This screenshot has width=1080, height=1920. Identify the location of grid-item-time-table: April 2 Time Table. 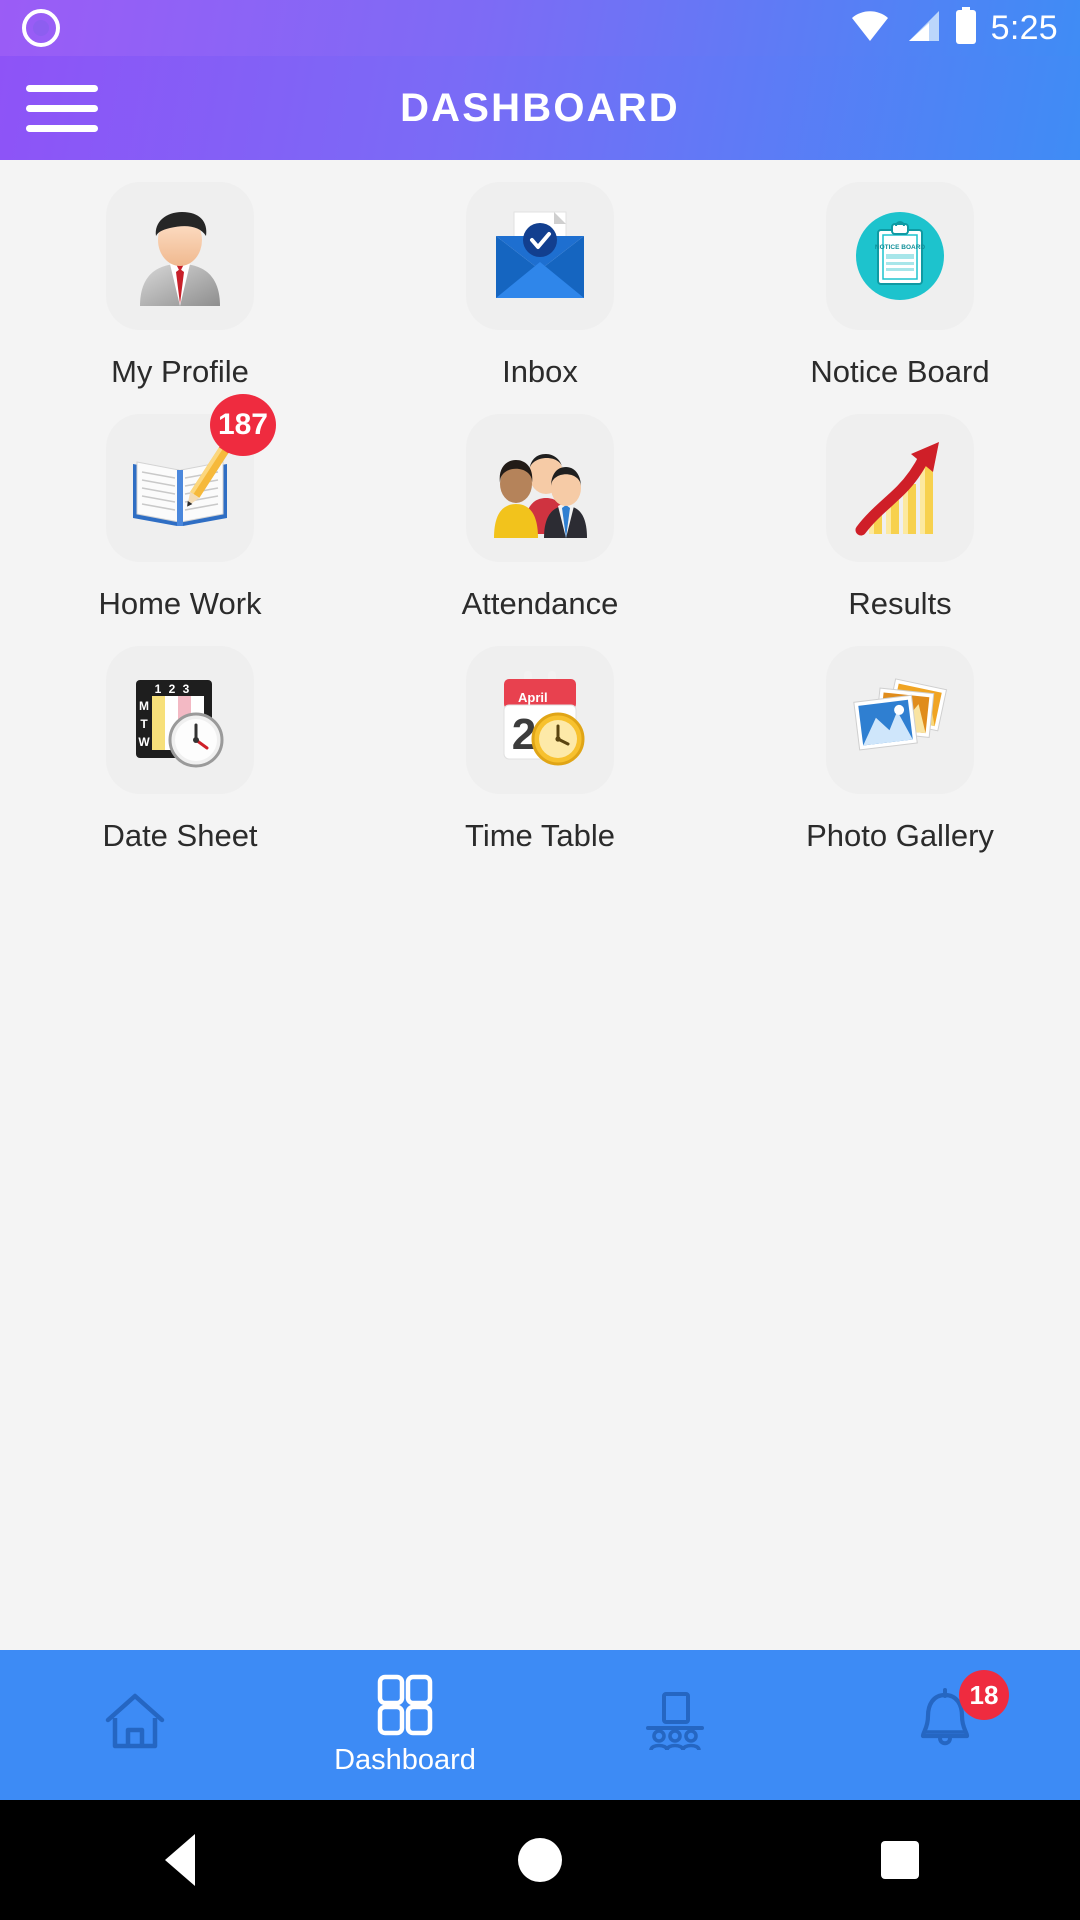
(540, 750).